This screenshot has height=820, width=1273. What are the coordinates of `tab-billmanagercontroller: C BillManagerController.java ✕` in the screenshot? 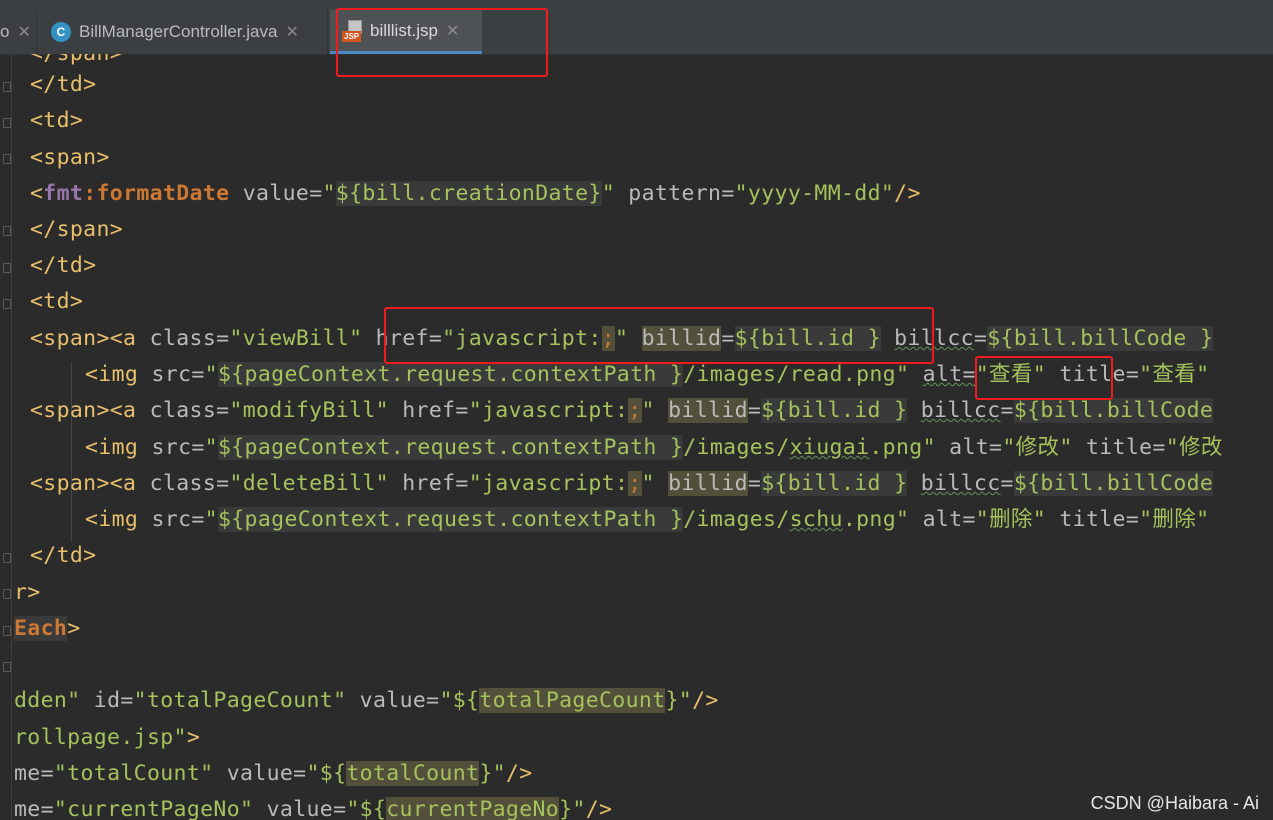 It's located at (182, 32).